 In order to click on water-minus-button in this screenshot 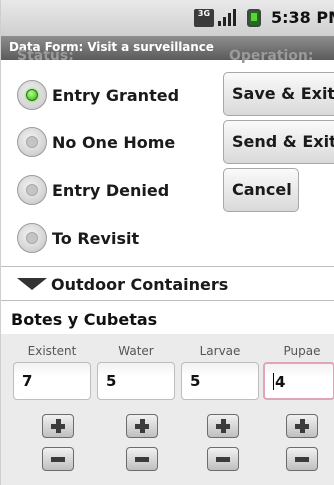, I will do `click(142, 459)`.